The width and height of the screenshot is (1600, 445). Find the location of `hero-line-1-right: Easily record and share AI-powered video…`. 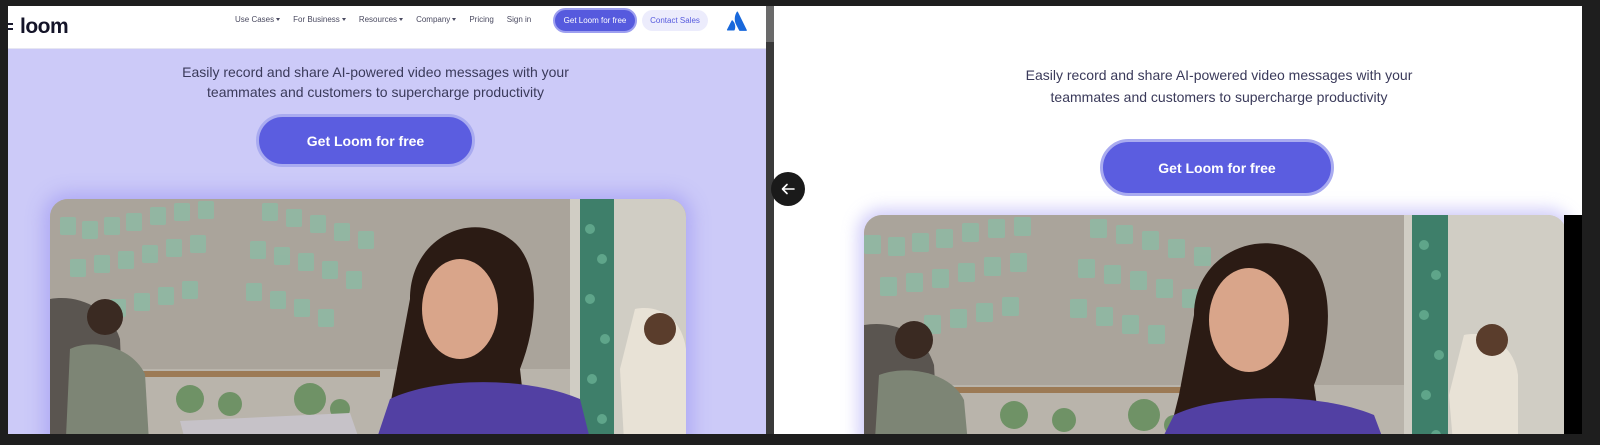

hero-line-1-right: Easily record and share AI-powered video… is located at coordinates (1219, 75).